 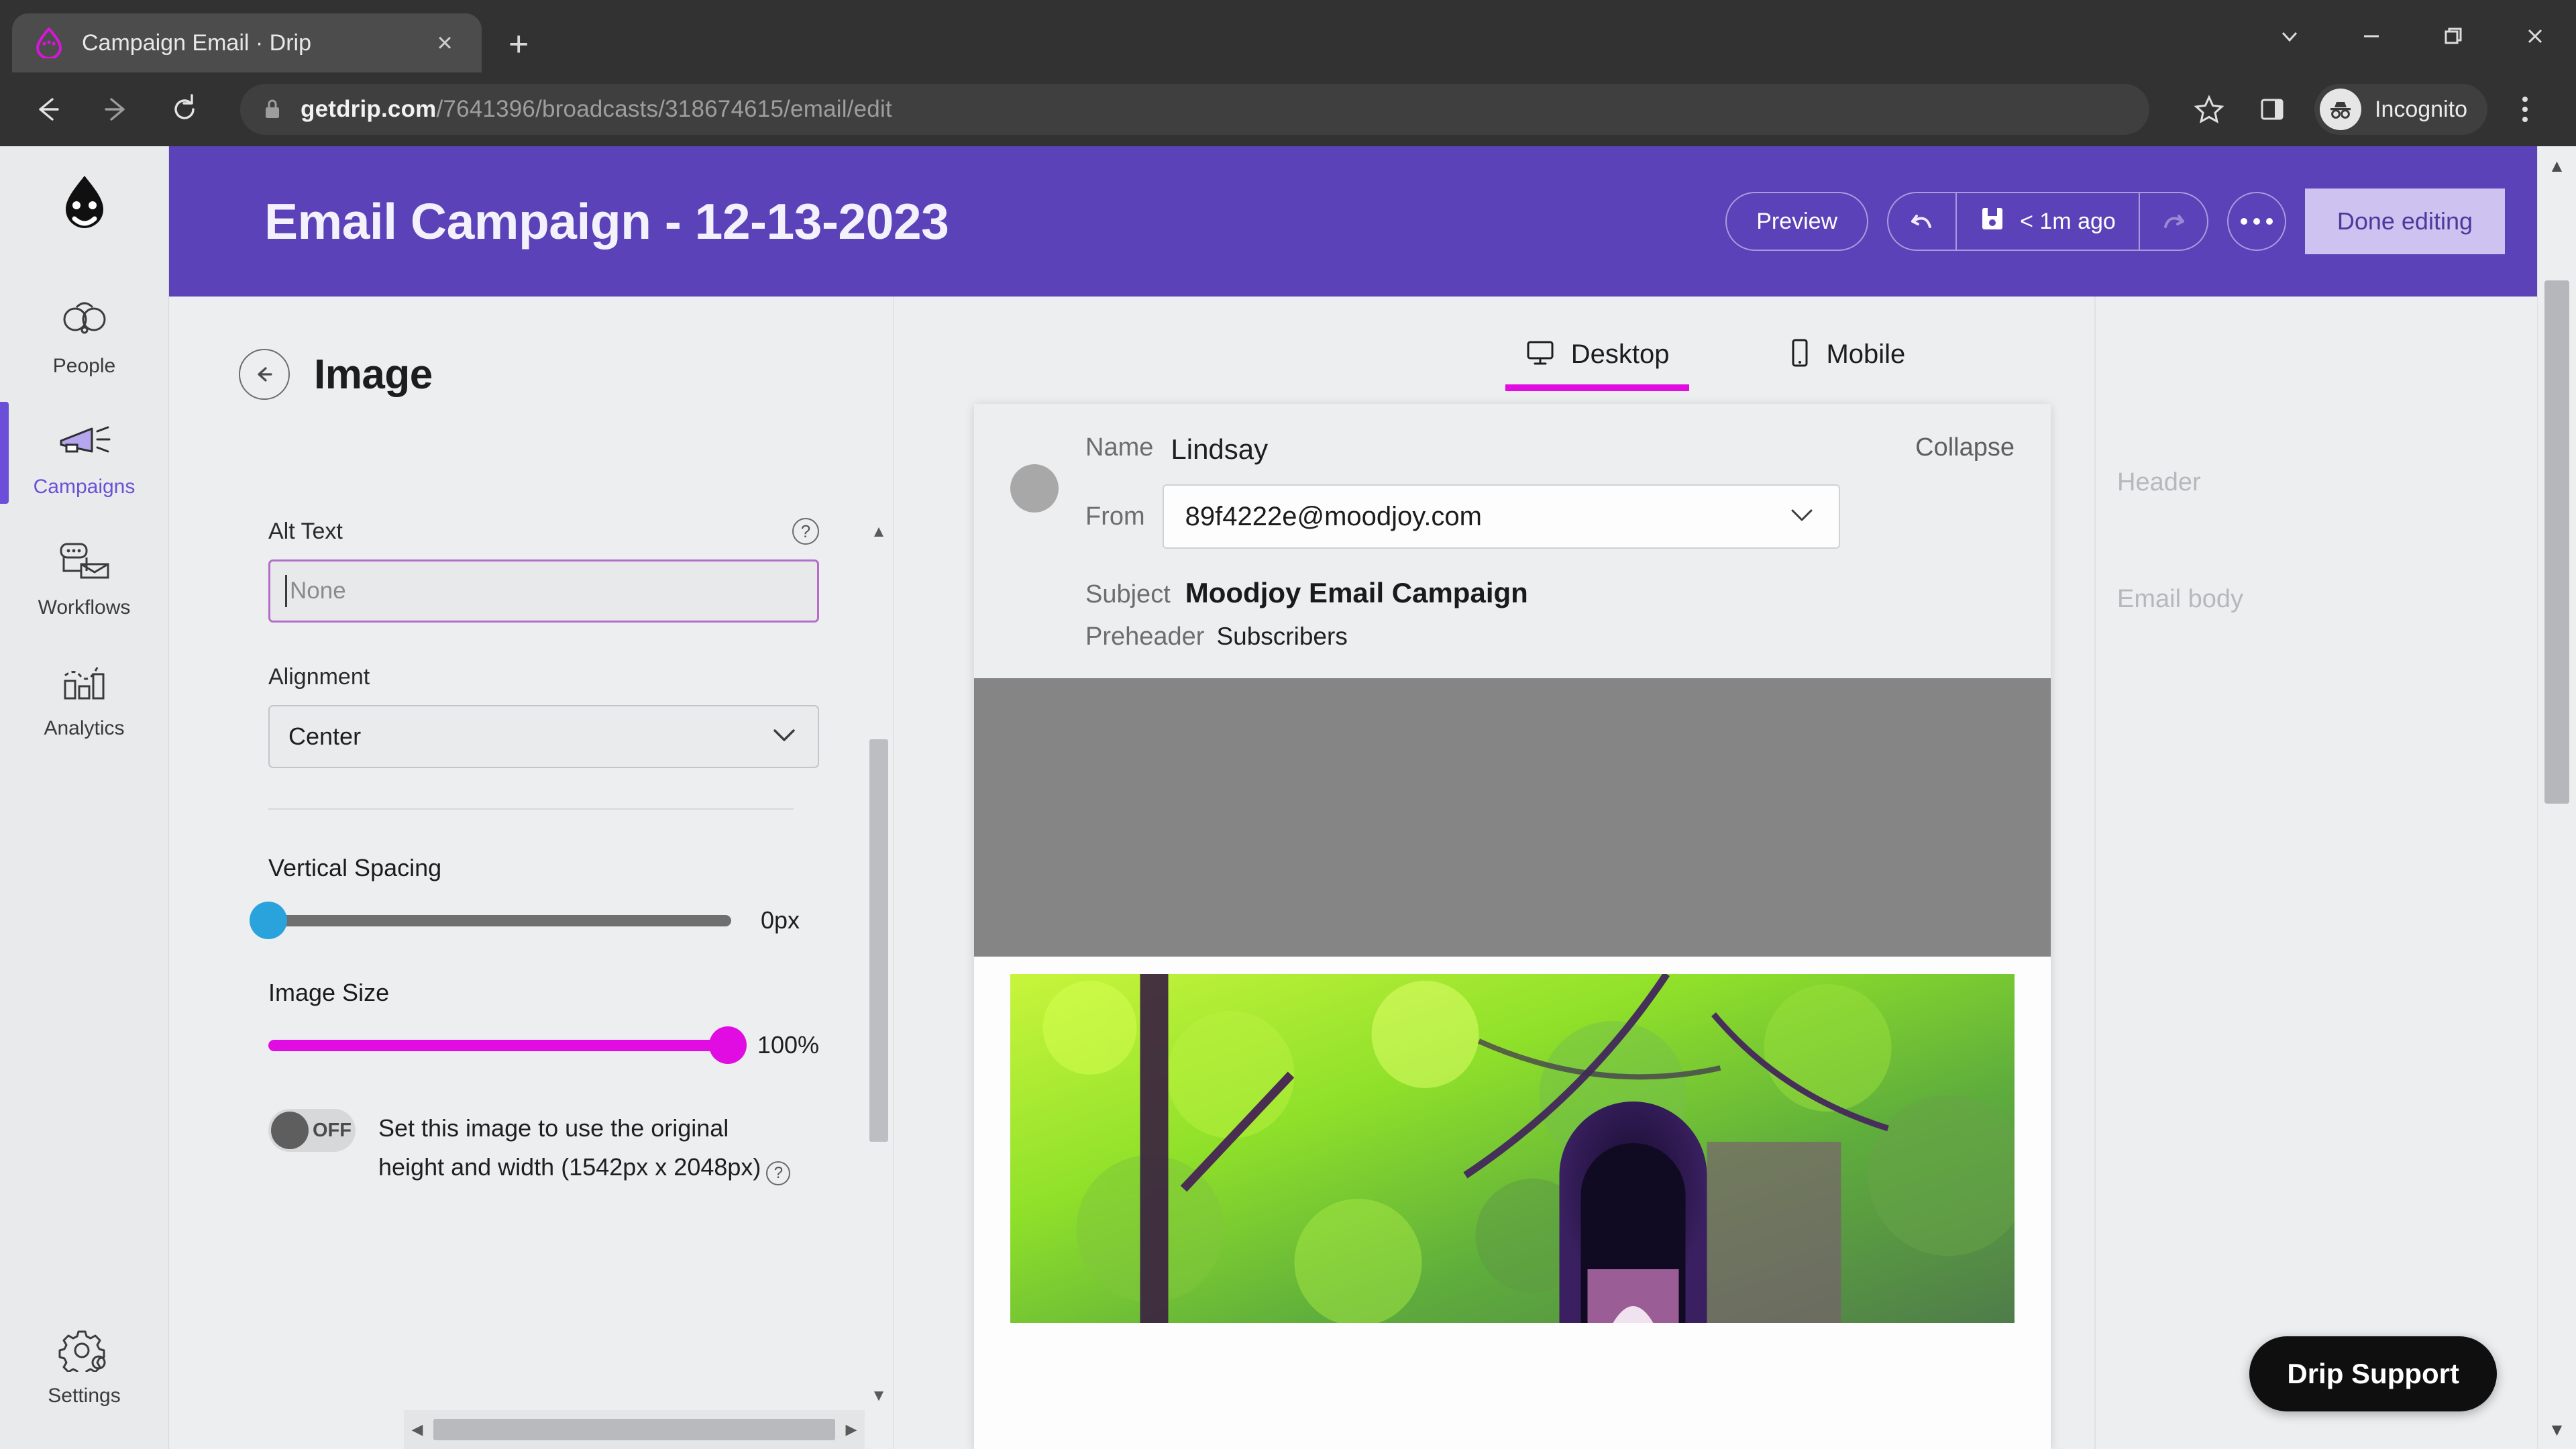 I want to click on region-label-email-body: Email body, so click(x=2180, y=599).